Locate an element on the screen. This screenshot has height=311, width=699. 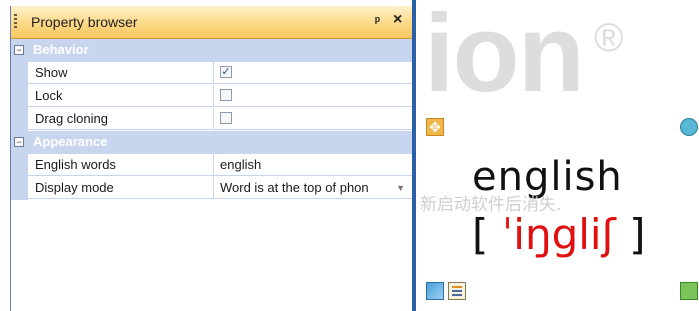
property-name: Lock is located at coordinates (121, 96).